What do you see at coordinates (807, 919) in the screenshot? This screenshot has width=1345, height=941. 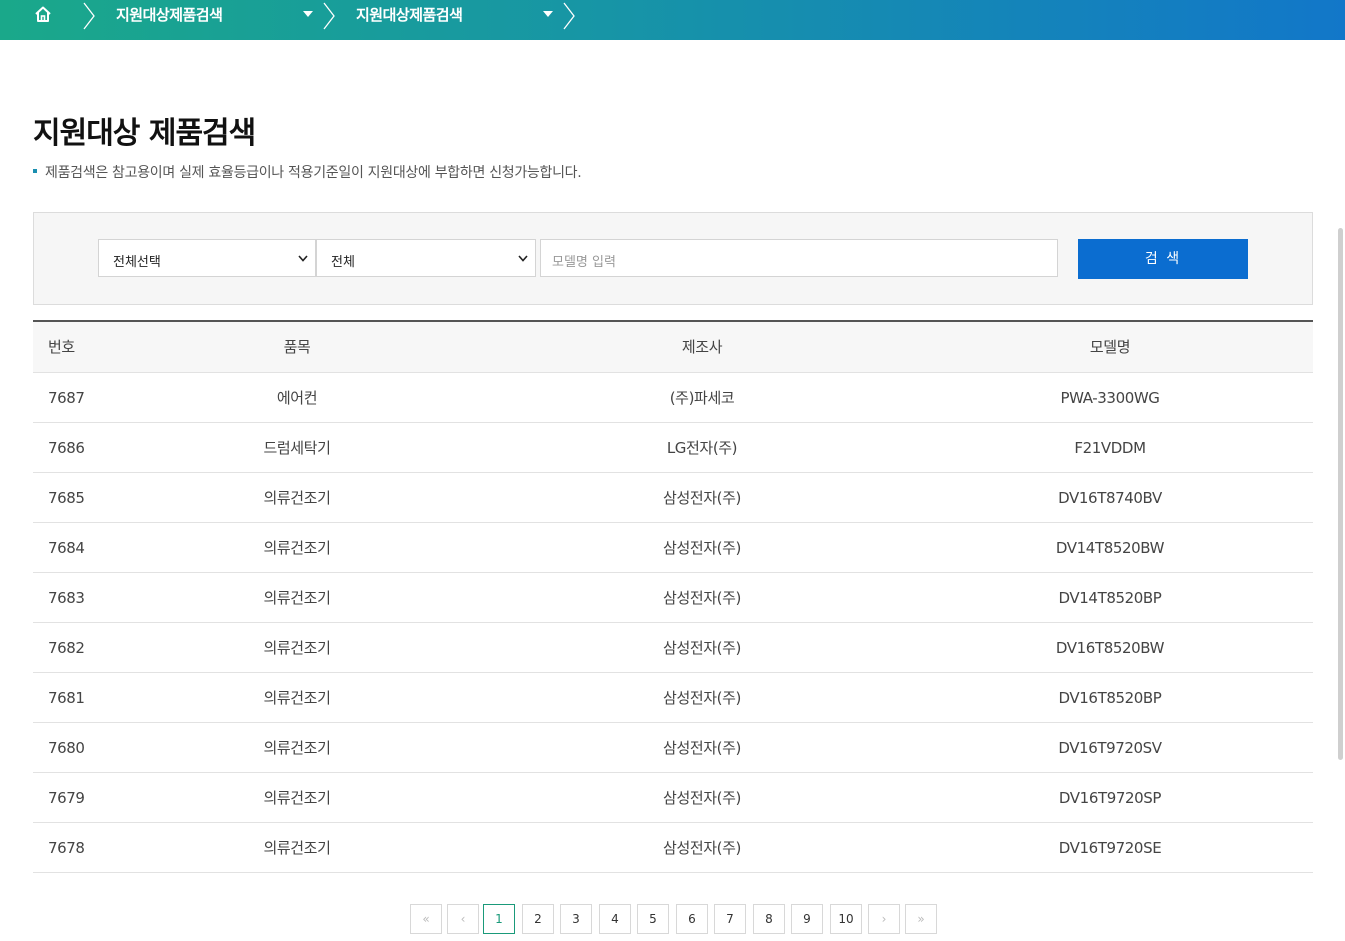 I see `page-button-9: 9` at bounding box center [807, 919].